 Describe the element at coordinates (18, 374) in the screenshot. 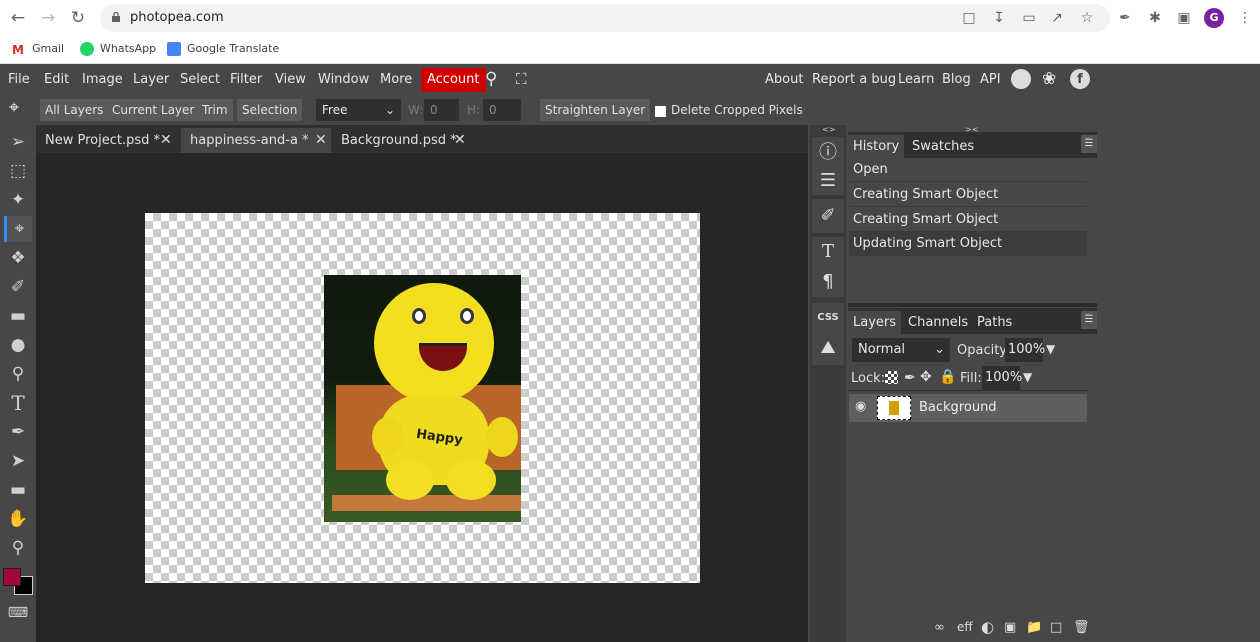

I see `dodge-tool-icon: ⚲` at that location.